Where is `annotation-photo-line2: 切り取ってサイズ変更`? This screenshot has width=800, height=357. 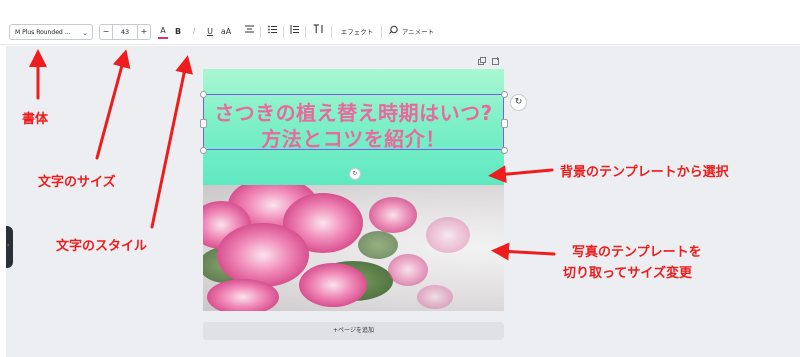 annotation-photo-line2: 切り取ってサイズ変更 is located at coordinates (627, 273).